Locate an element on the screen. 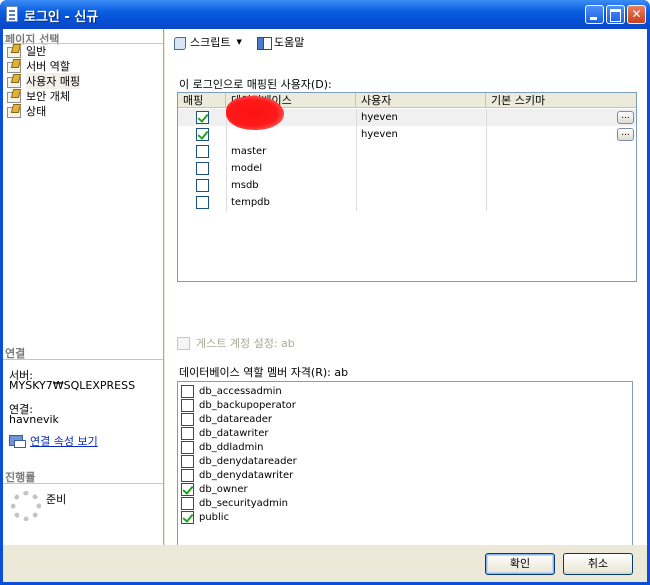 The height and width of the screenshot is (585, 650). table-row: master is located at coordinates (407, 151).